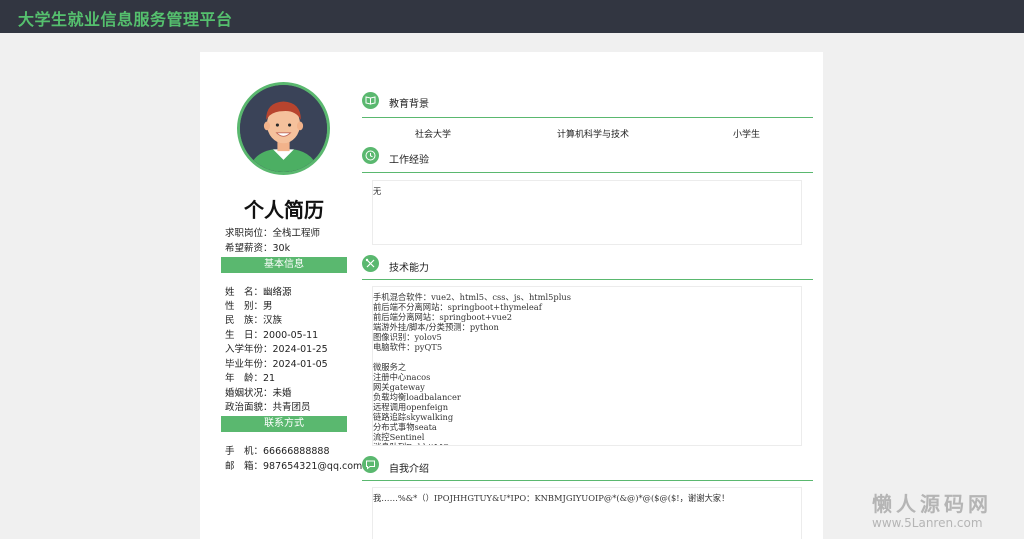 The height and width of the screenshot is (539, 1024). What do you see at coordinates (370, 155) in the screenshot?
I see `clock-icon` at bounding box center [370, 155].